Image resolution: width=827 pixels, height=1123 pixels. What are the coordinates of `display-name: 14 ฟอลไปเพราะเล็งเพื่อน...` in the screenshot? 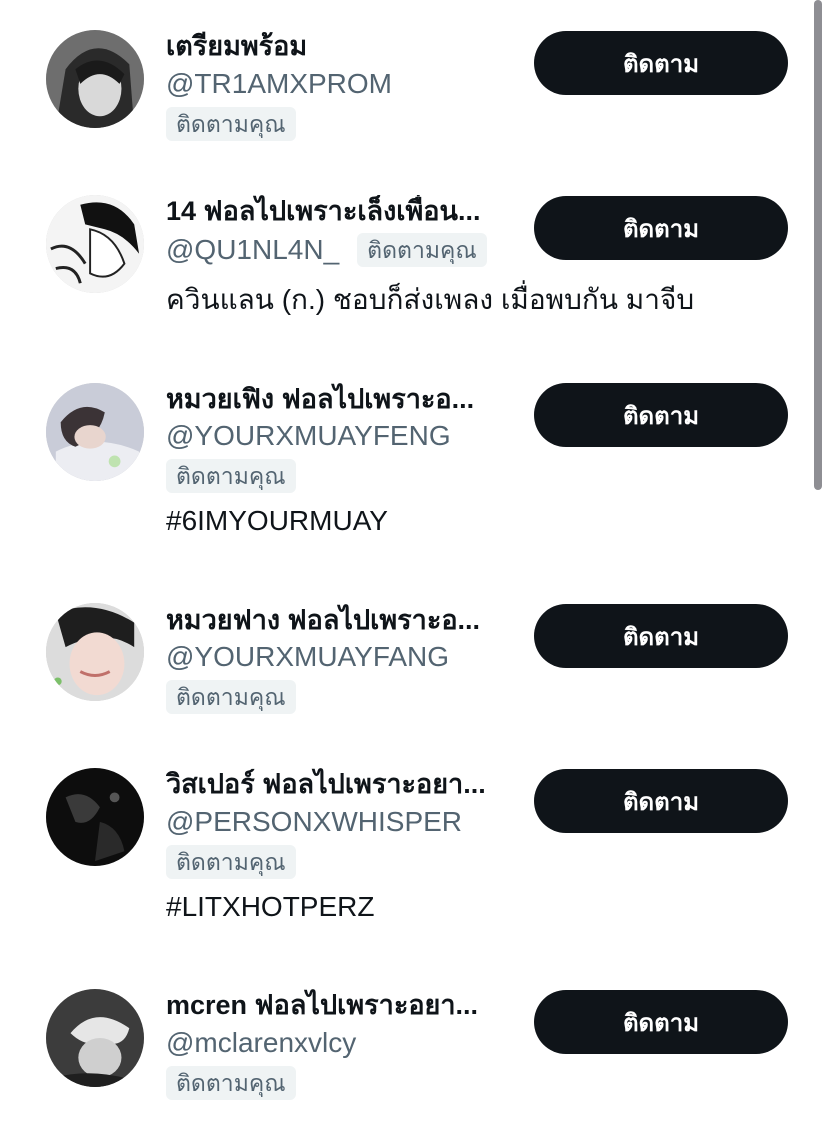 It's located at (347, 211).